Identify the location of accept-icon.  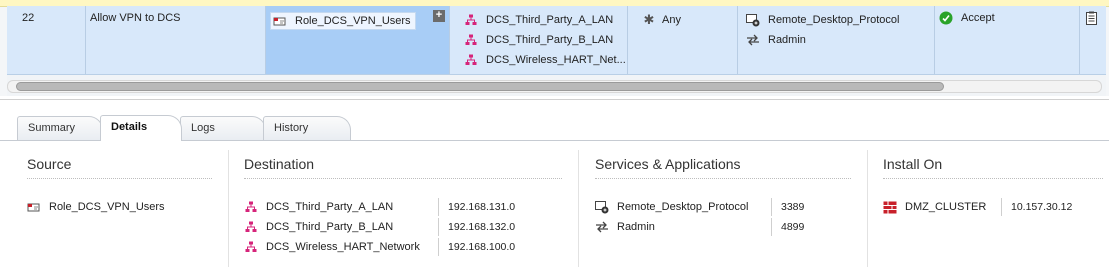
(946, 18).